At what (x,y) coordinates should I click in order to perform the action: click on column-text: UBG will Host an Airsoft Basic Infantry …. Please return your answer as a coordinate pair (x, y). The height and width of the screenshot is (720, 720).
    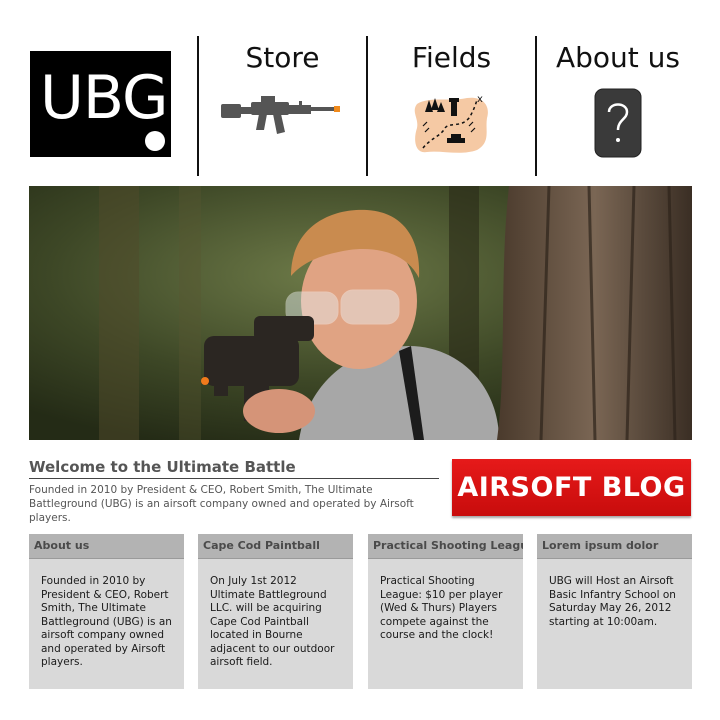
    Looking at the image, I should click on (612, 601).